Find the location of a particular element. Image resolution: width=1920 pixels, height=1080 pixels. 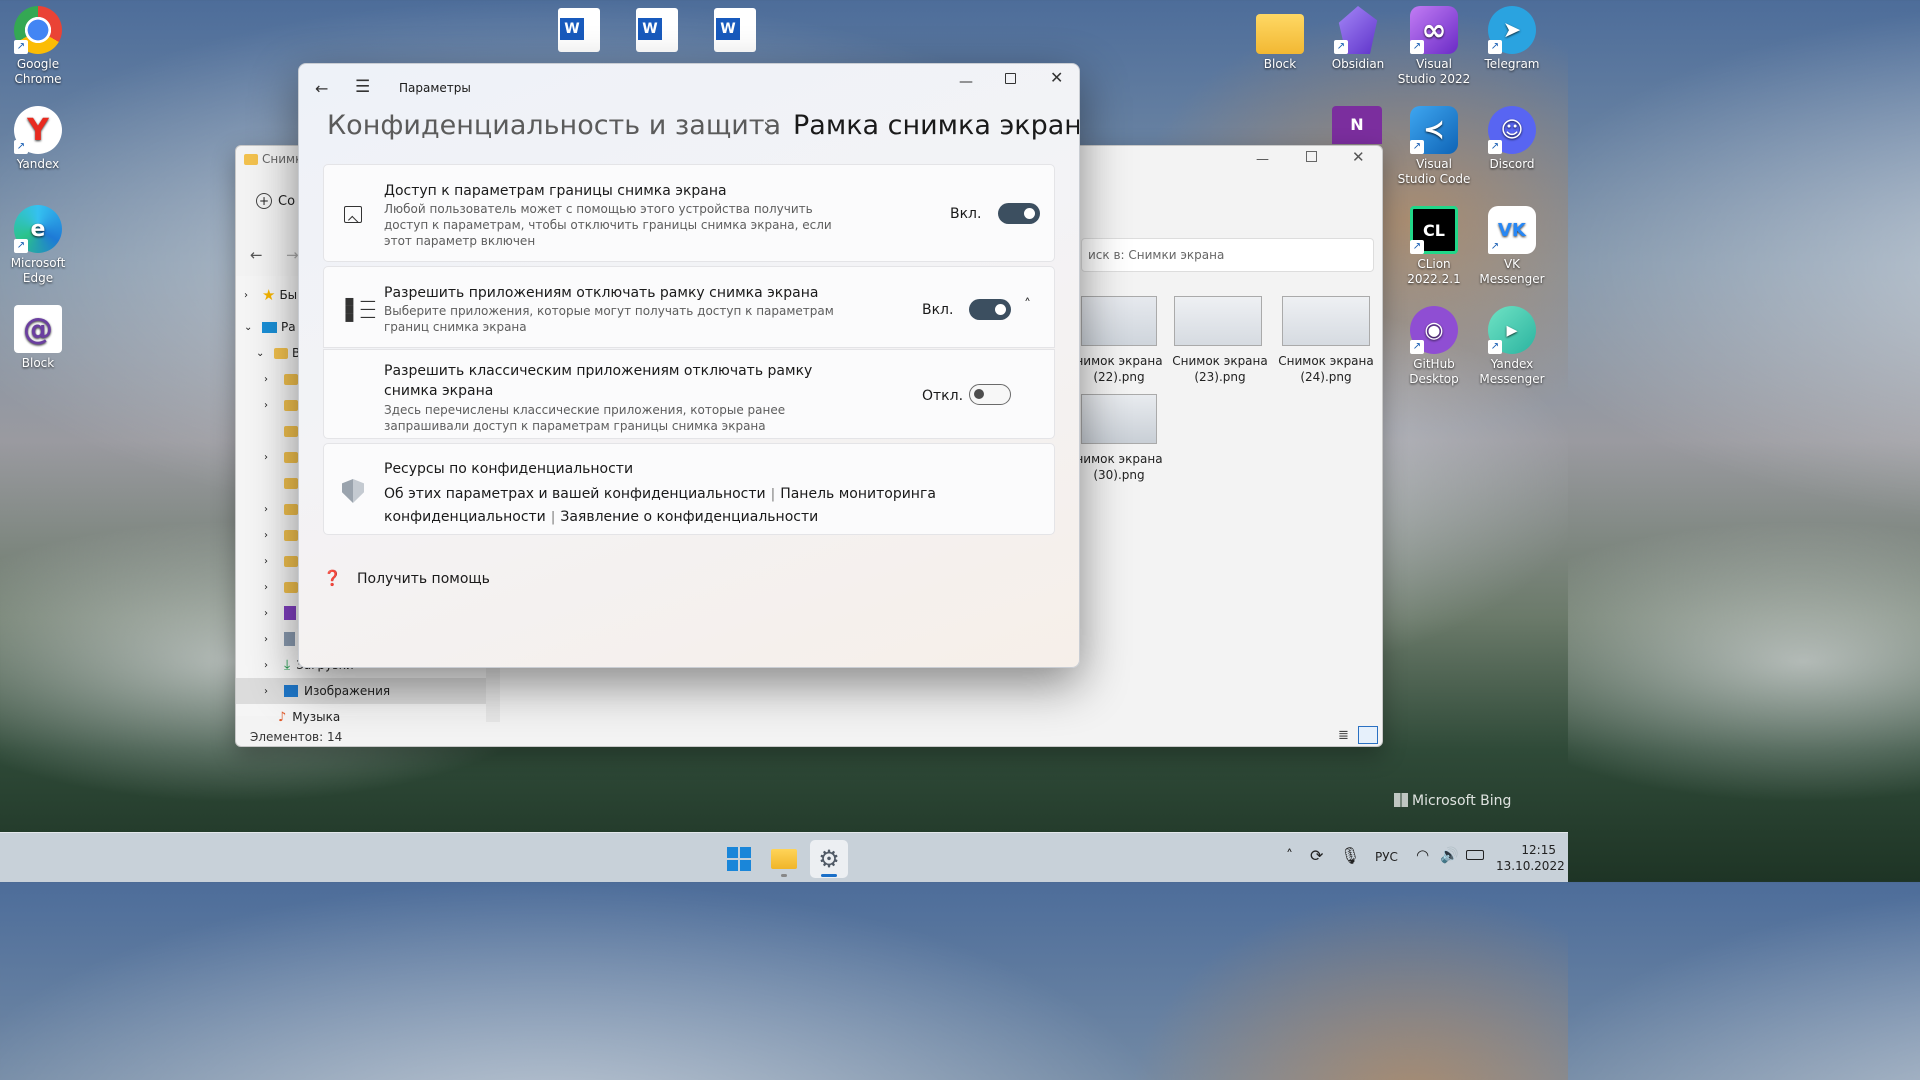

desktop-icon-label: Yandex Messenger is located at coordinates (1512, 371).